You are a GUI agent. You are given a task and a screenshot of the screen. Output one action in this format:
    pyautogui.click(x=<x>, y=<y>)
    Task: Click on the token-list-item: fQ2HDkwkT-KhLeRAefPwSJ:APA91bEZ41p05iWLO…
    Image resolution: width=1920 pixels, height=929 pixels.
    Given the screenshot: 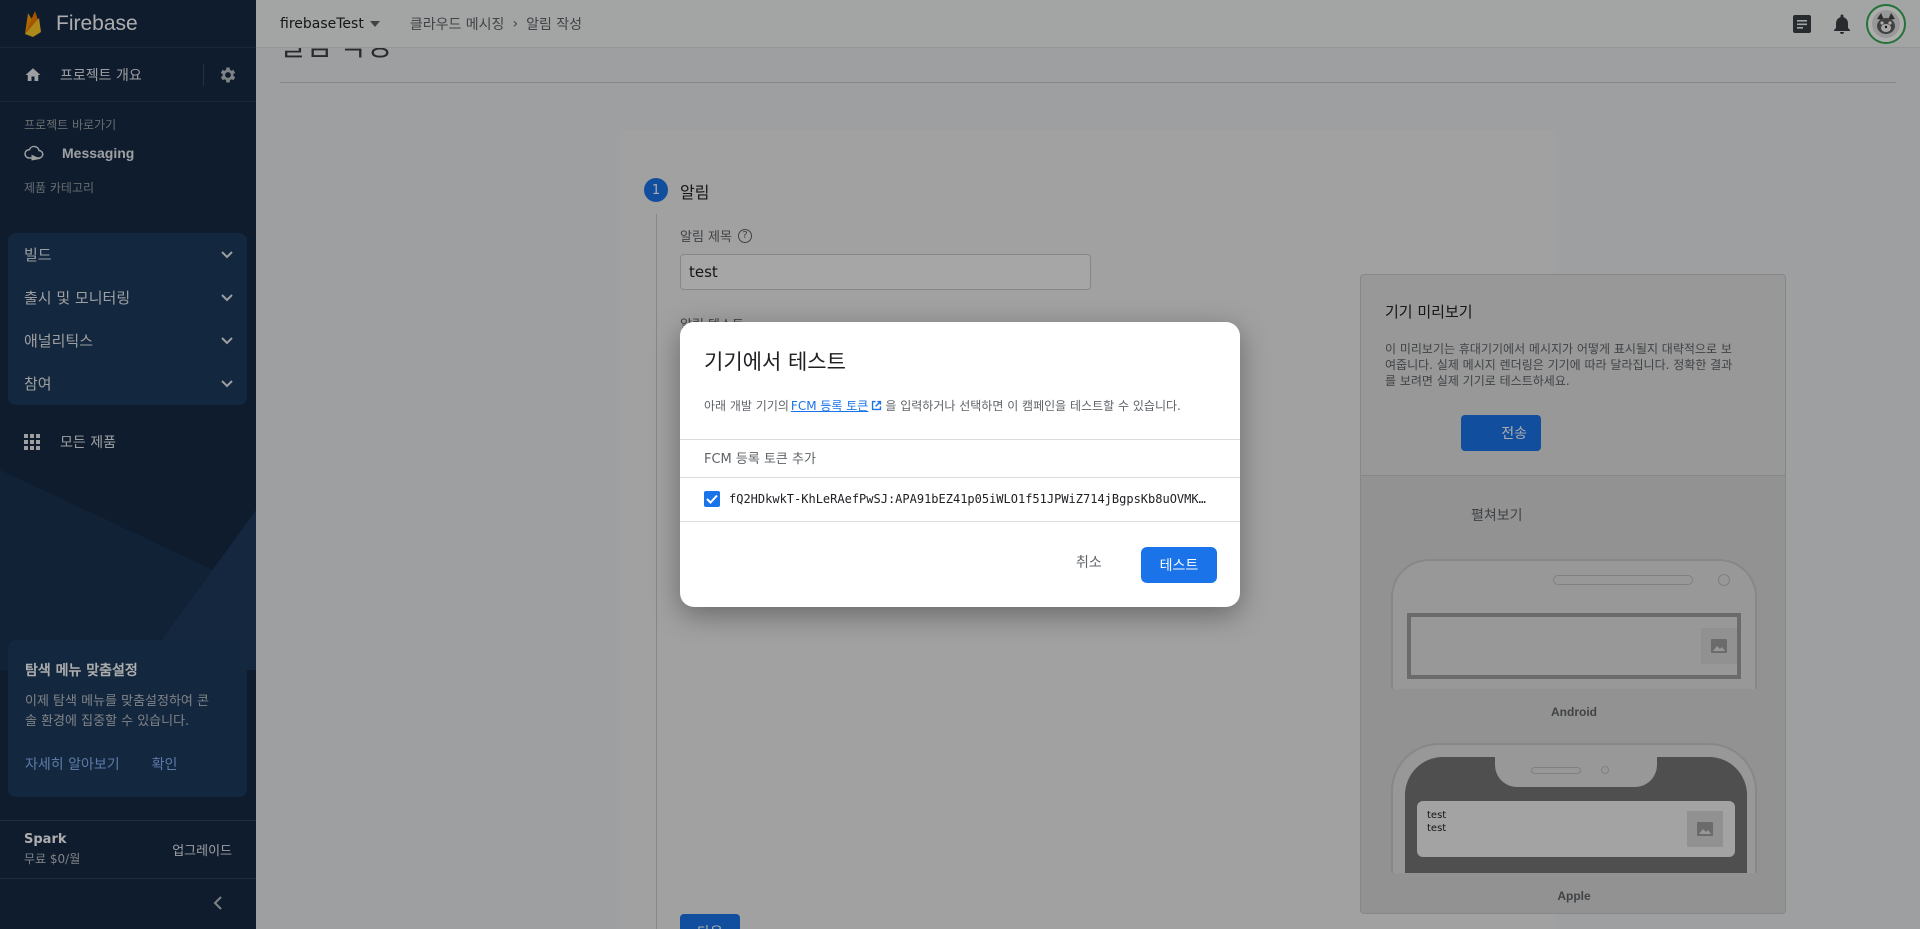 What is the action you would take?
    pyautogui.click(x=964, y=499)
    